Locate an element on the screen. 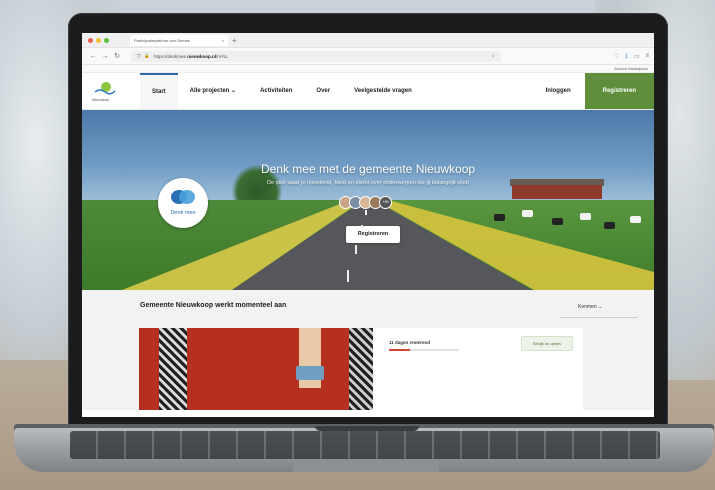  menu-icon: ≡ is located at coordinates (647, 56).